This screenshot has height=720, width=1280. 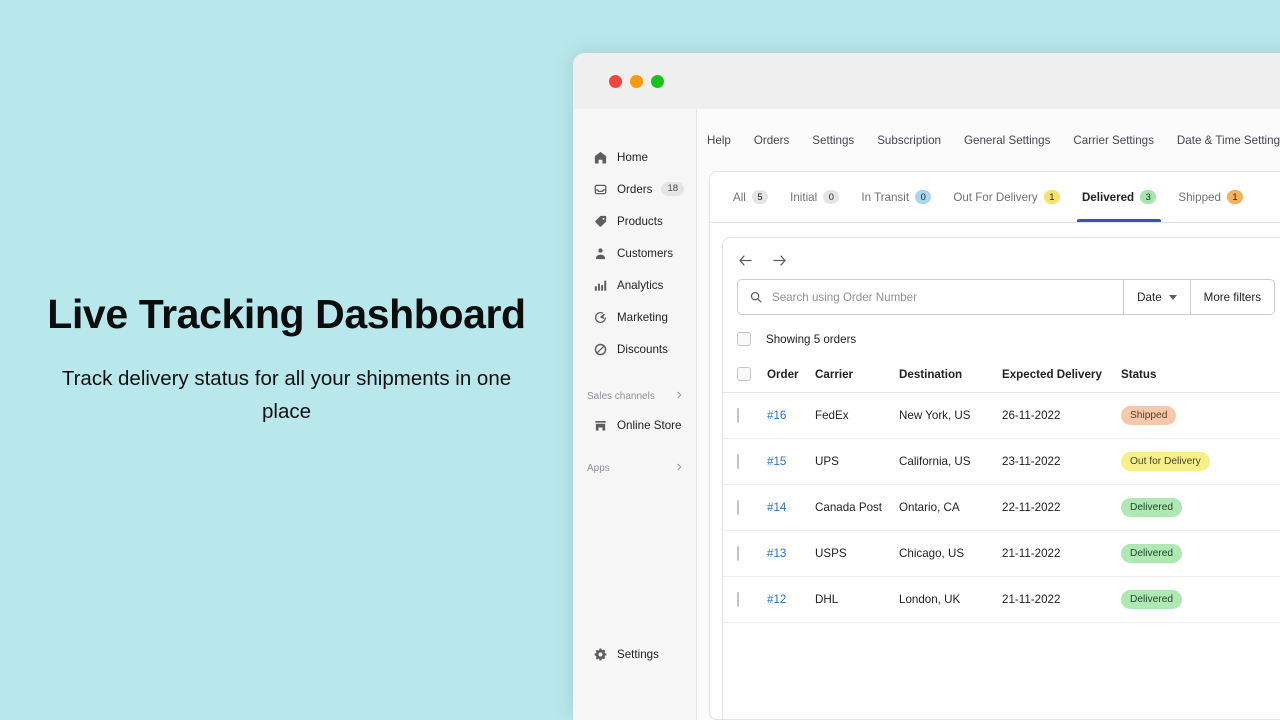 What do you see at coordinates (1148, 197) in the screenshot?
I see `tab-count-badge: 3` at bounding box center [1148, 197].